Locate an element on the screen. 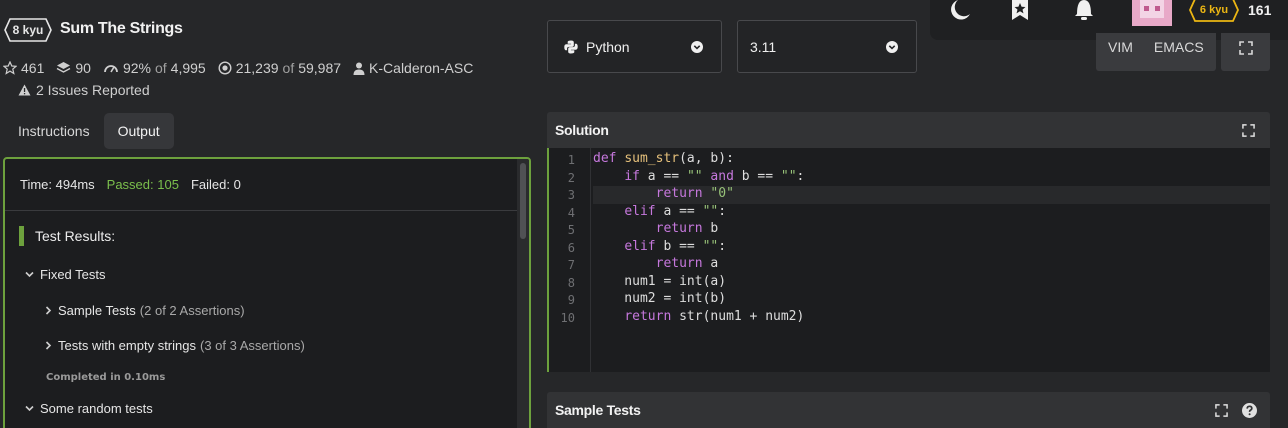  python-icon is located at coordinates (571, 46).